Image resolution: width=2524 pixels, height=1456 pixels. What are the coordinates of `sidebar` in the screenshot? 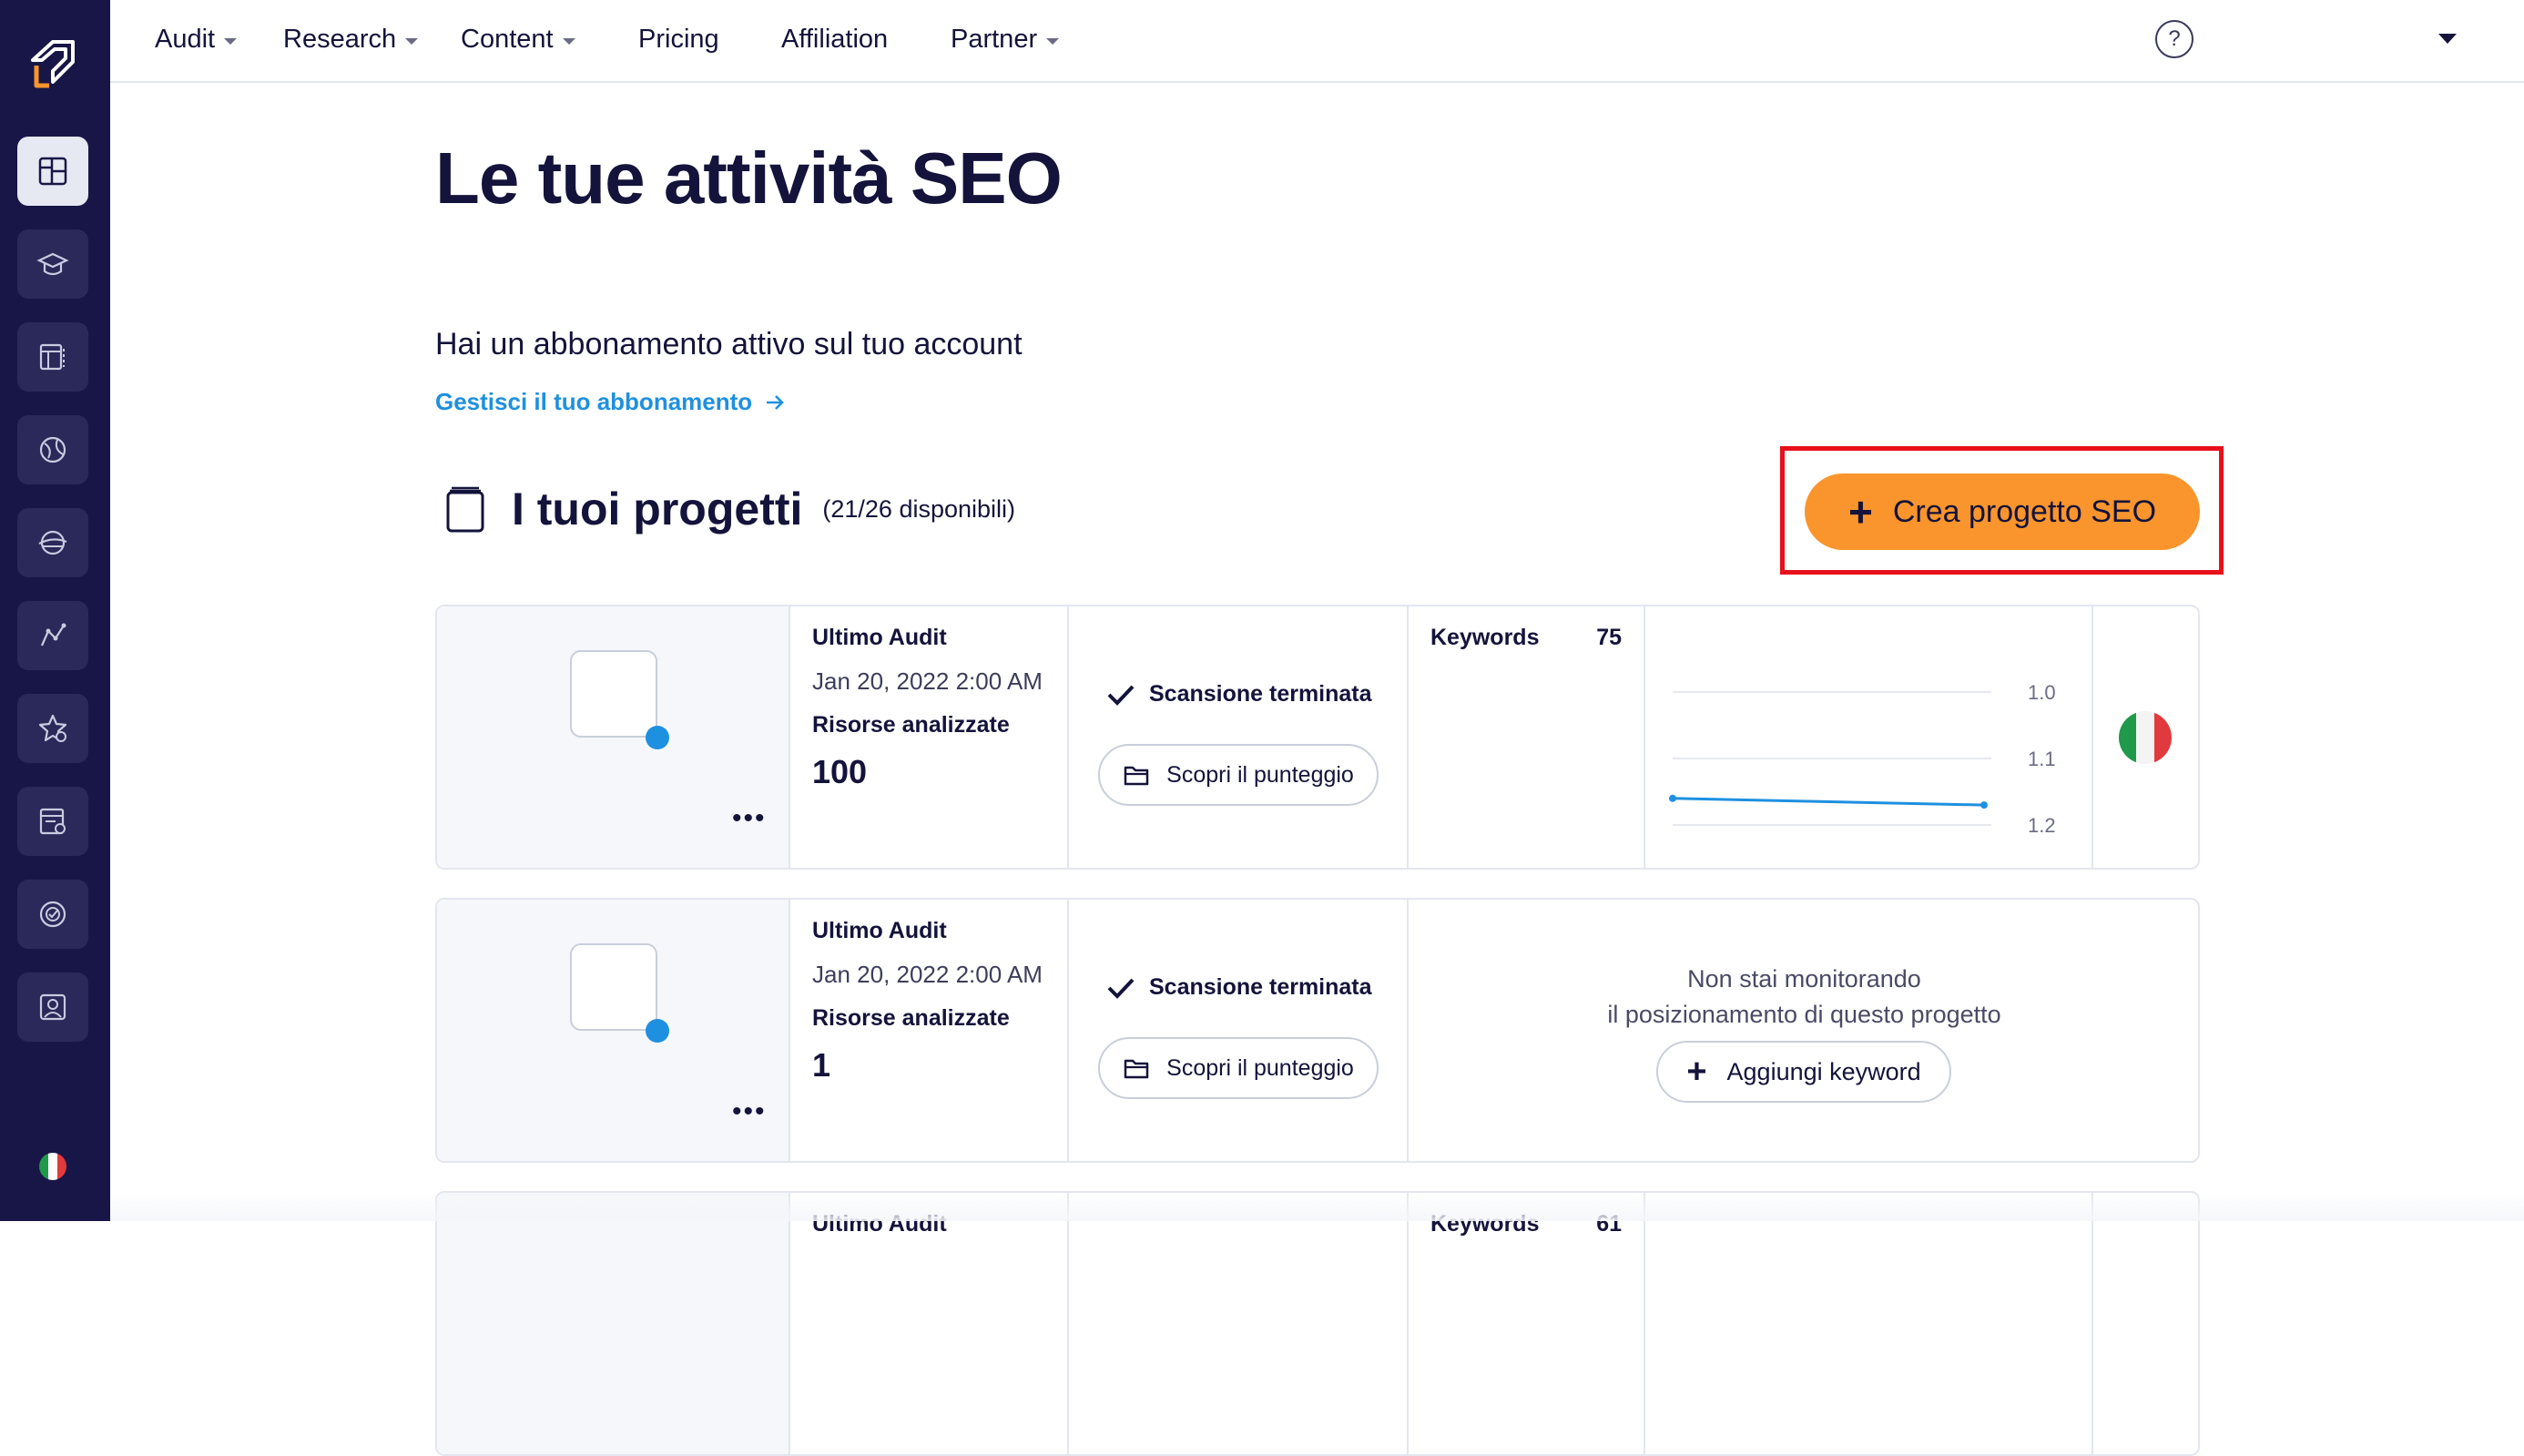 It's located at (55, 610).